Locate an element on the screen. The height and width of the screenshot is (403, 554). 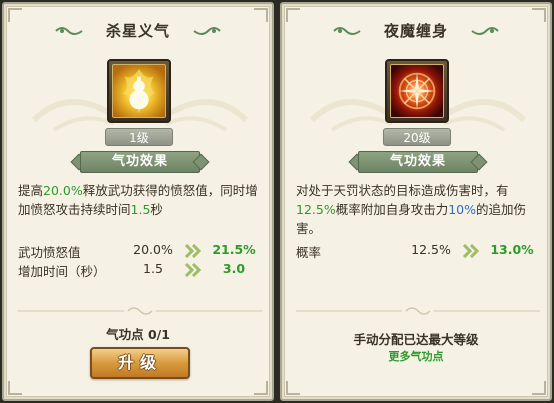
stat-current: 1.5 is located at coordinates (153, 268).